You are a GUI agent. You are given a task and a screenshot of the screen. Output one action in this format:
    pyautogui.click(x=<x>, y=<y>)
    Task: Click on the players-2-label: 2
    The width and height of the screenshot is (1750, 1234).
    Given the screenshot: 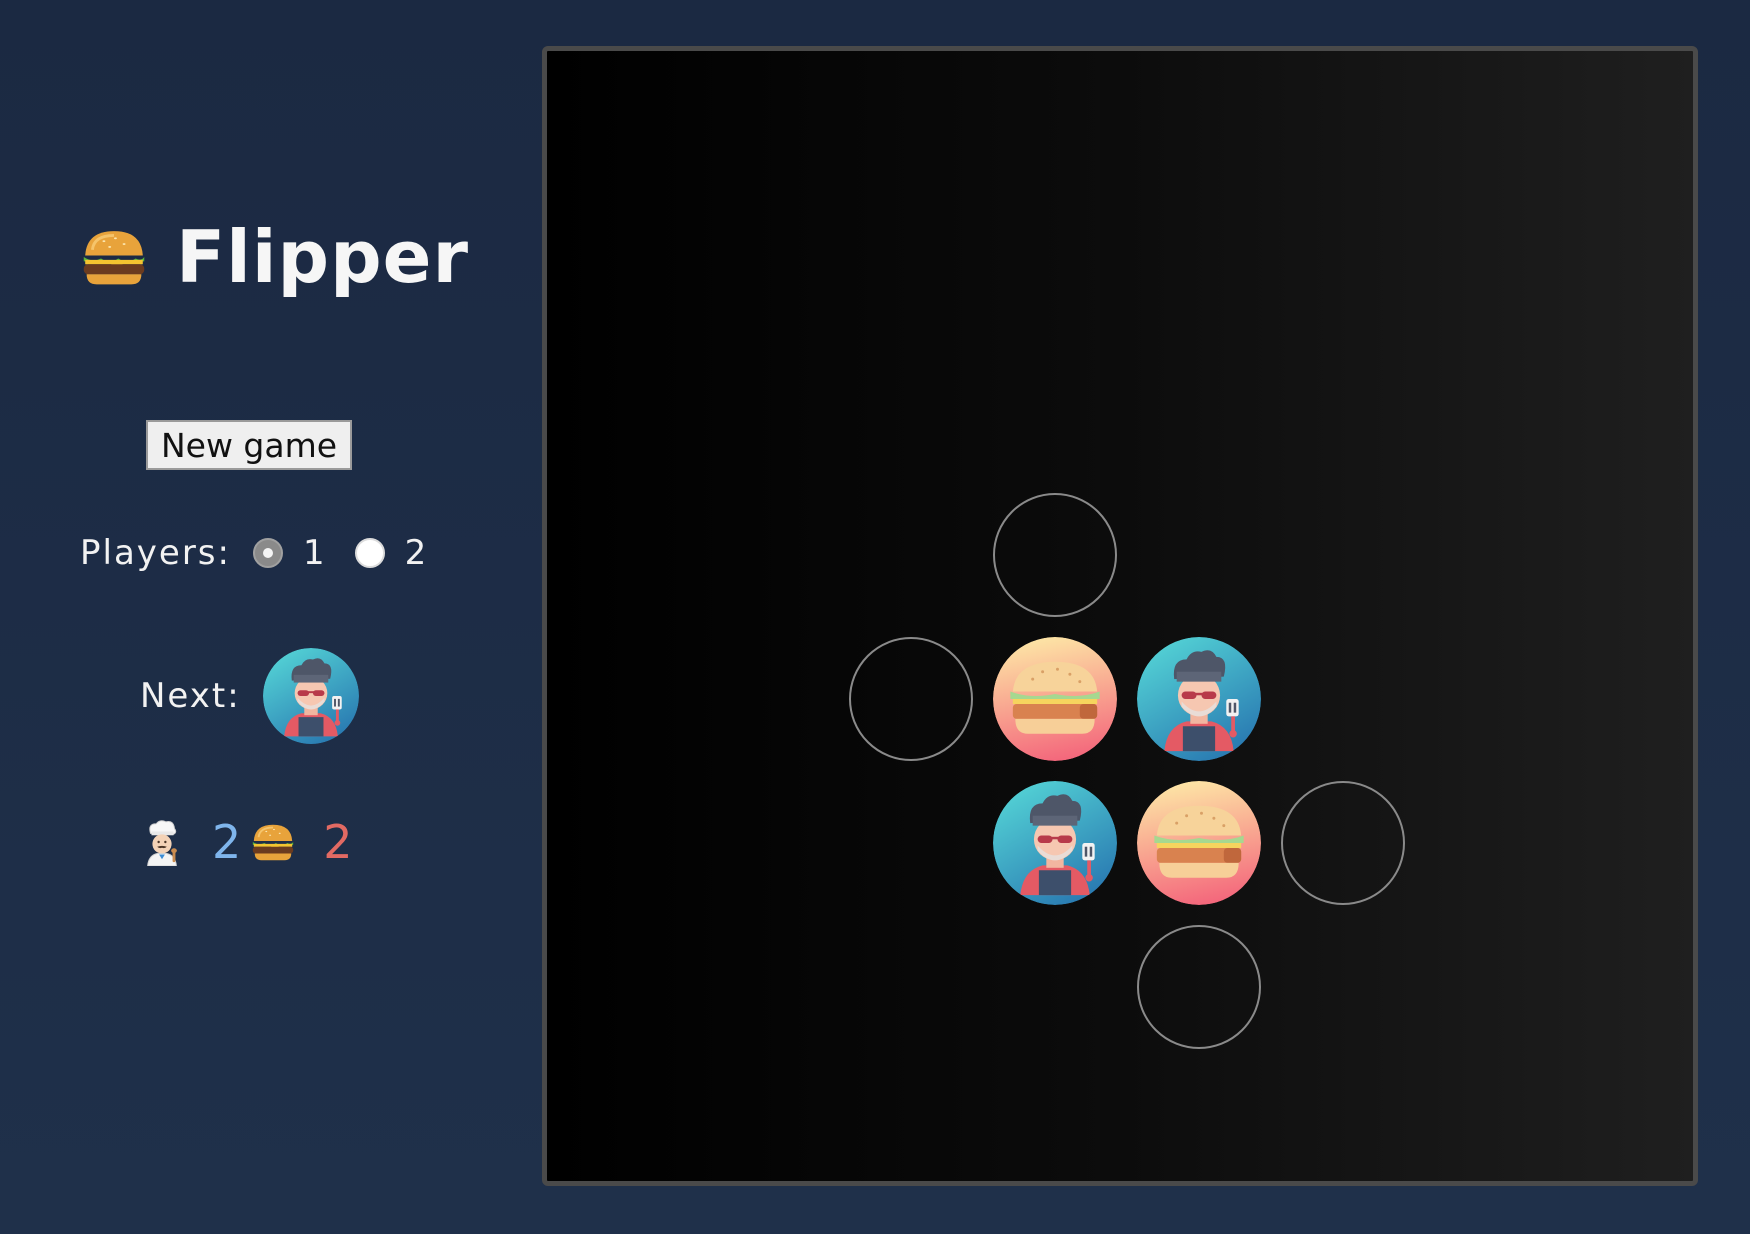 What is the action you would take?
    pyautogui.click(x=416, y=553)
    